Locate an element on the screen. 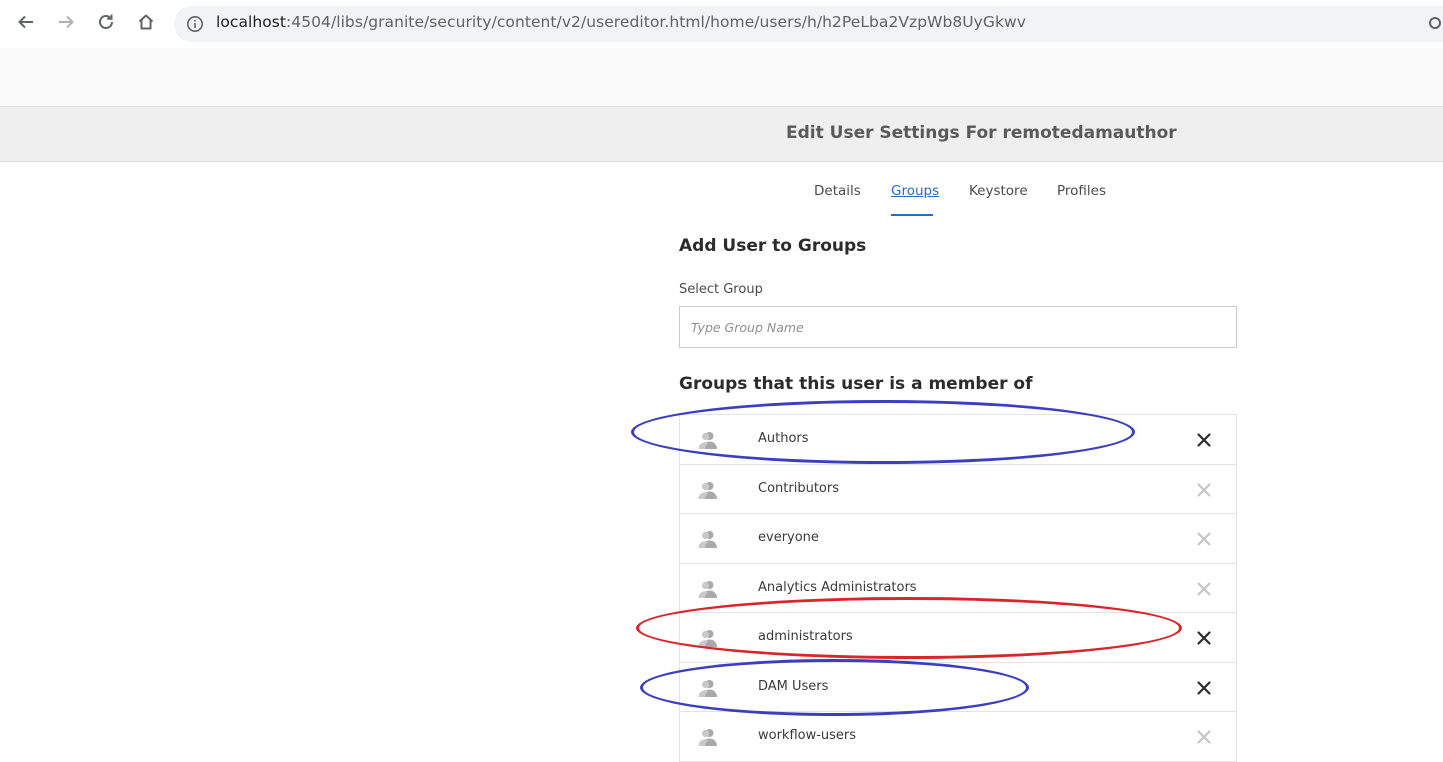 The height and width of the screenshot is (762, 1443). group-name: Analytics Administrators is located at coordinates (837, 587).